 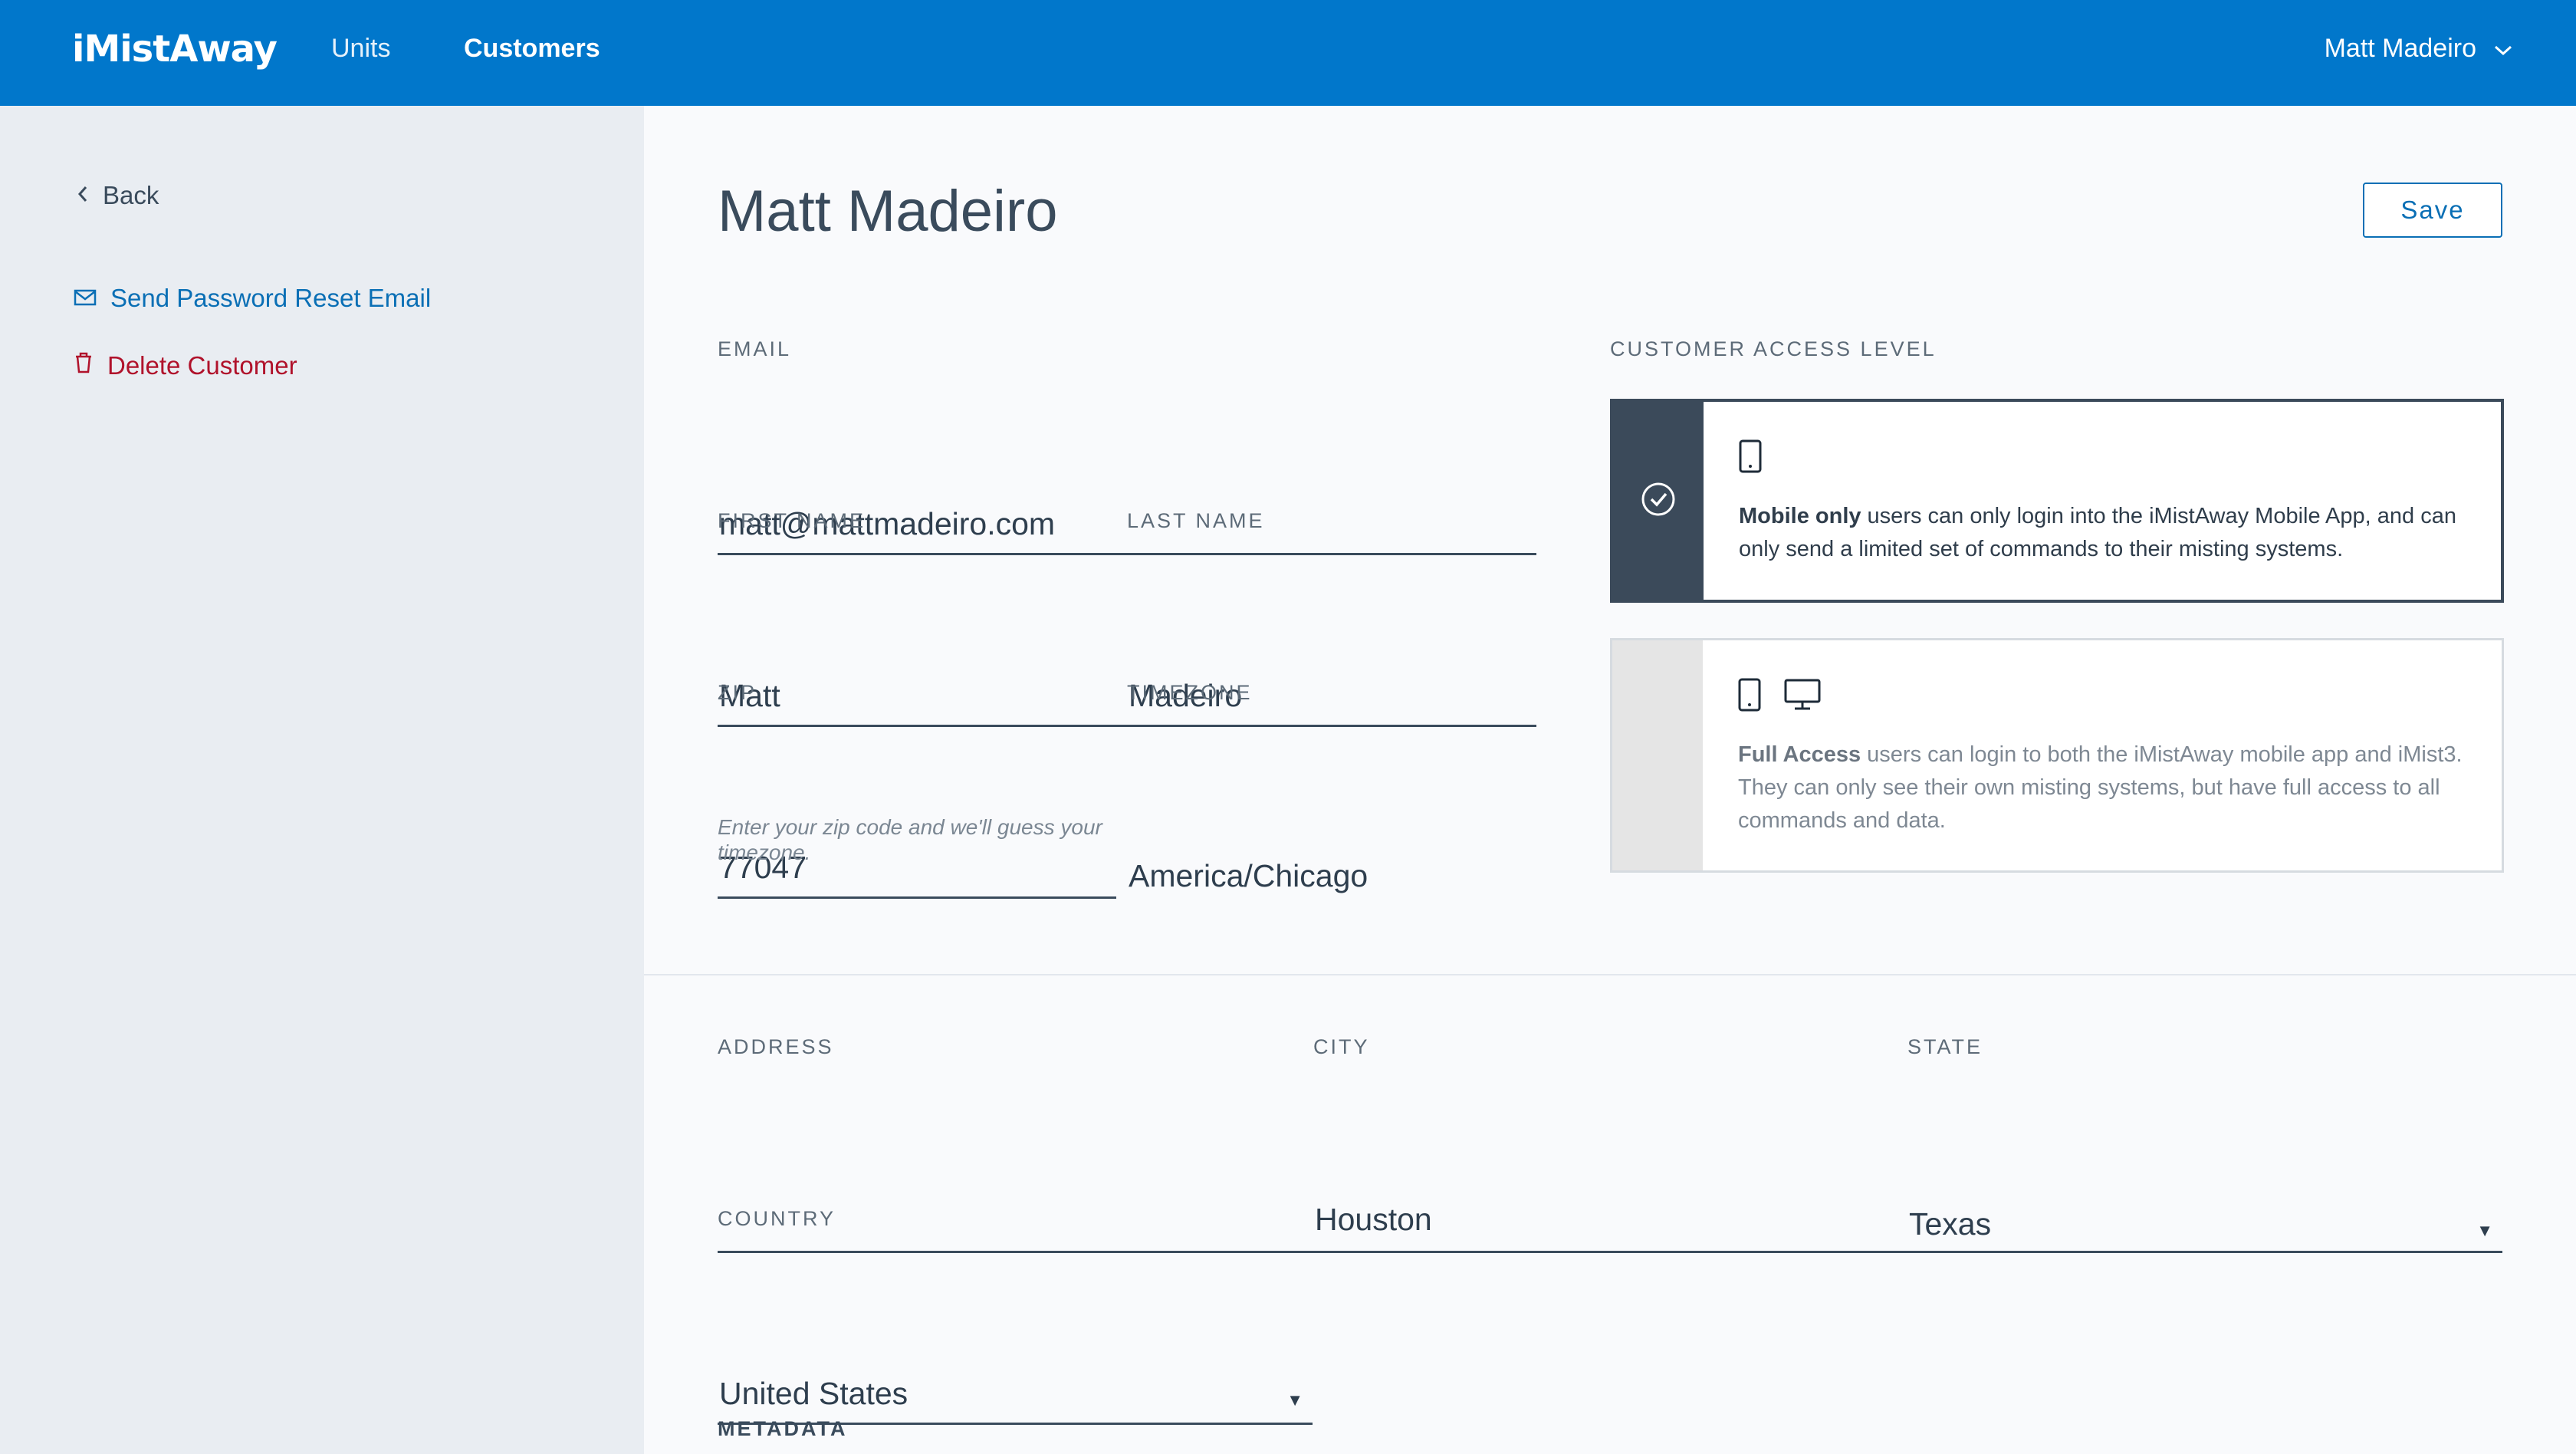 What do you see at coordinates (1248, 875) in the screenshot?
I see `timezone-value: America/Chicago` at bounding box center [1248, 875].